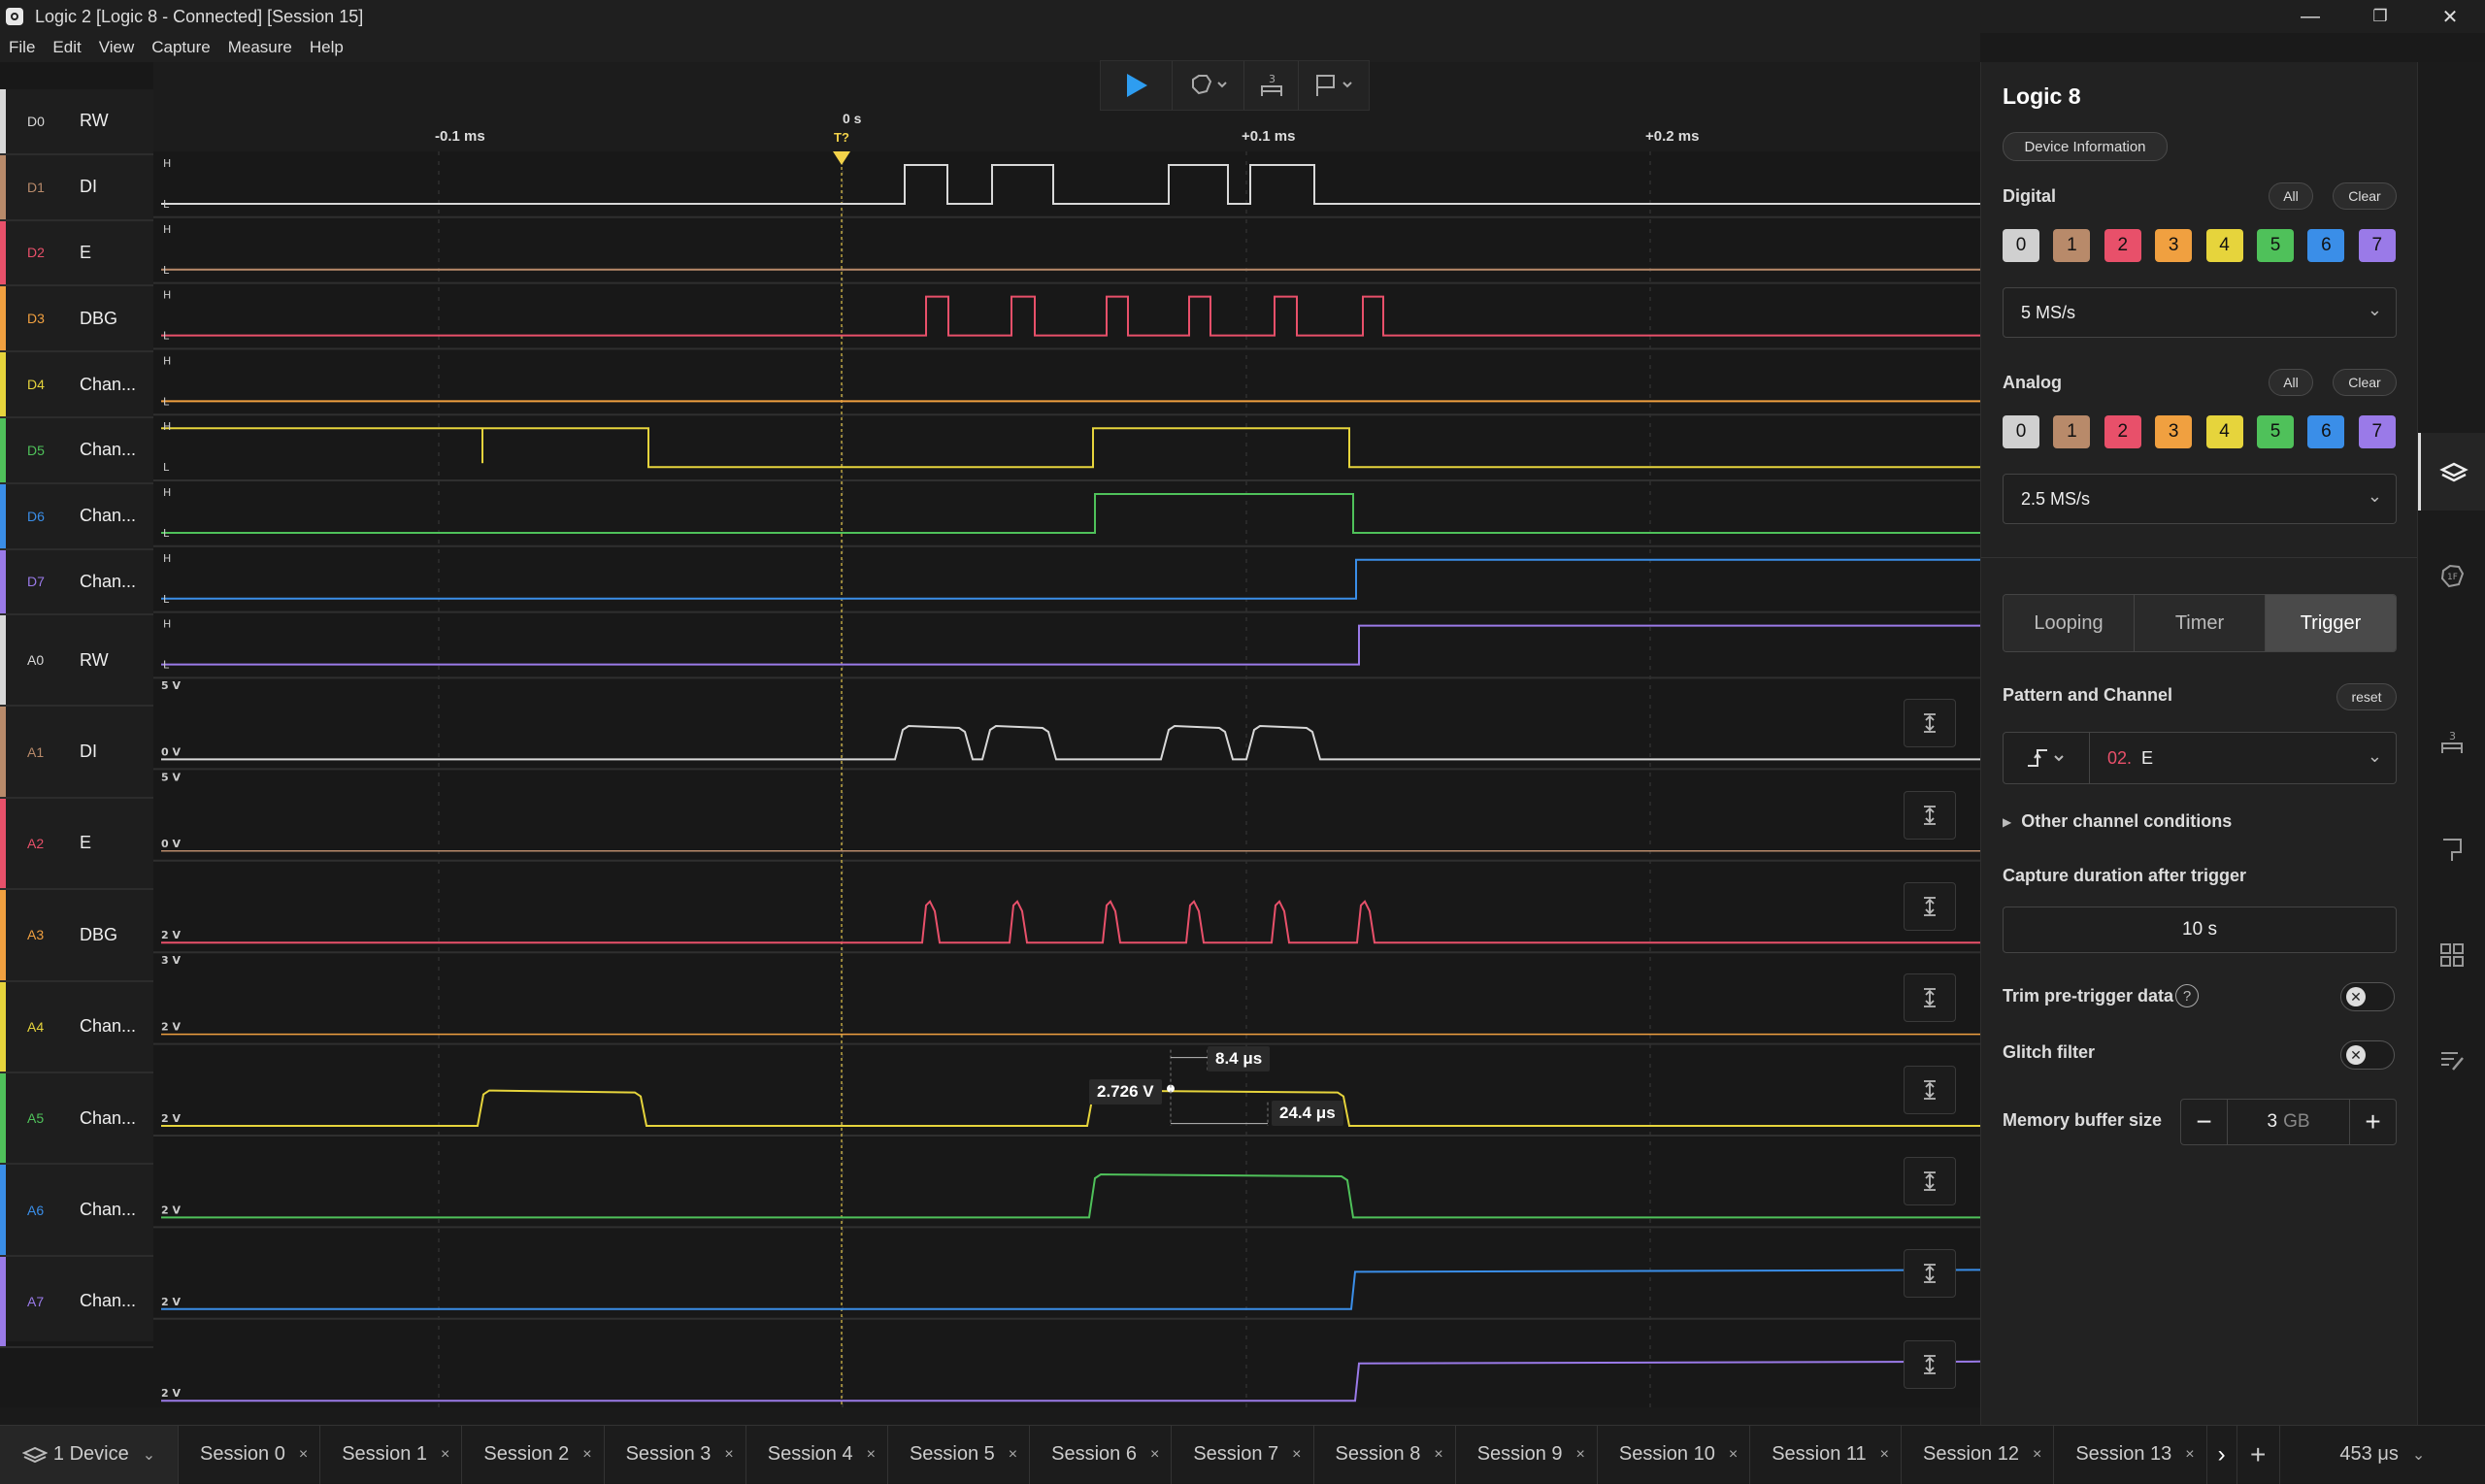 This screenshot has height=1484, width=2485. What do you see at coordinates (392, 1454) in the screenshot?
I see `session-tab: Session 1 ×` at bounding box center [392, 1454].